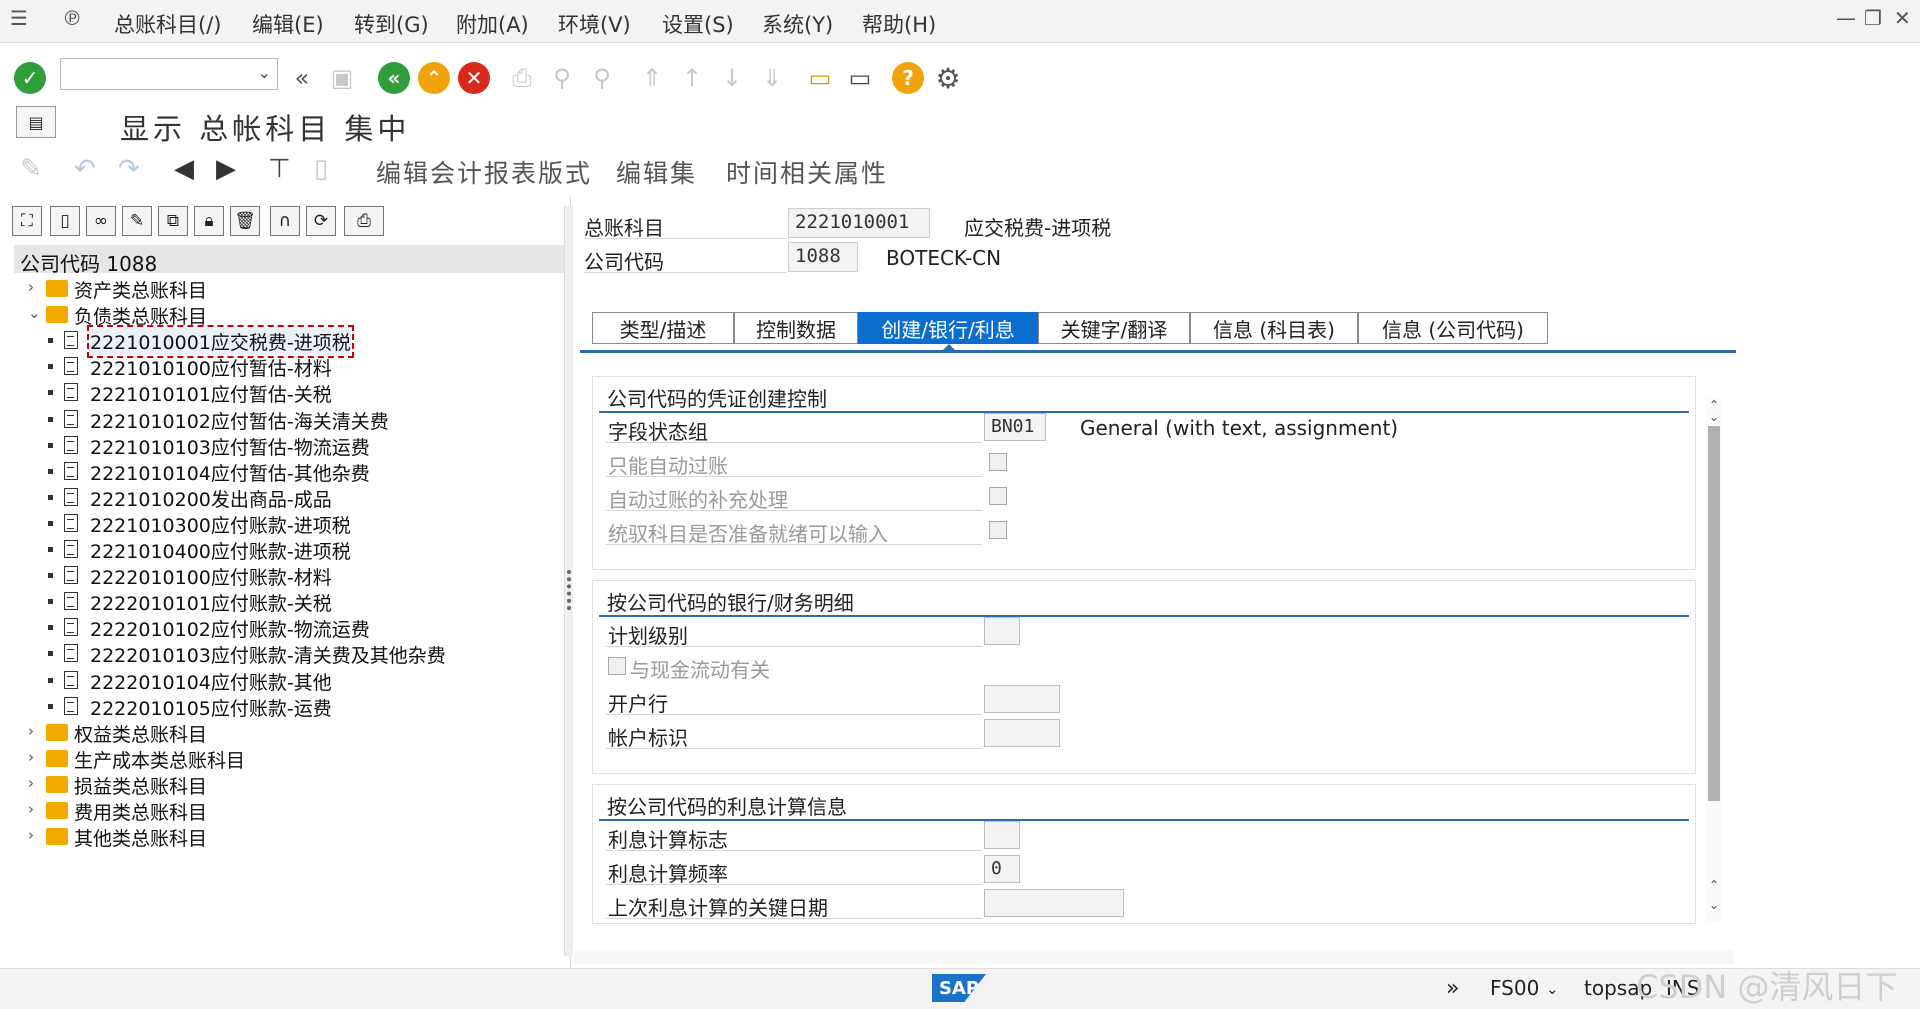  I want to click on last-key-date-field, so click(1054, 903).